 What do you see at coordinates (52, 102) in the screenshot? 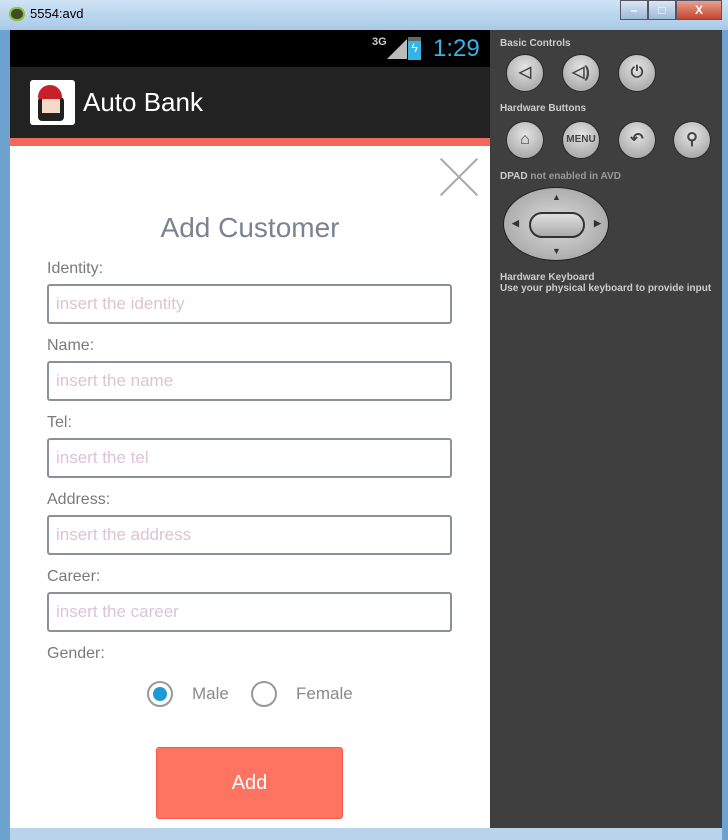
I see `app-logo` at bounding box center [52, 102].